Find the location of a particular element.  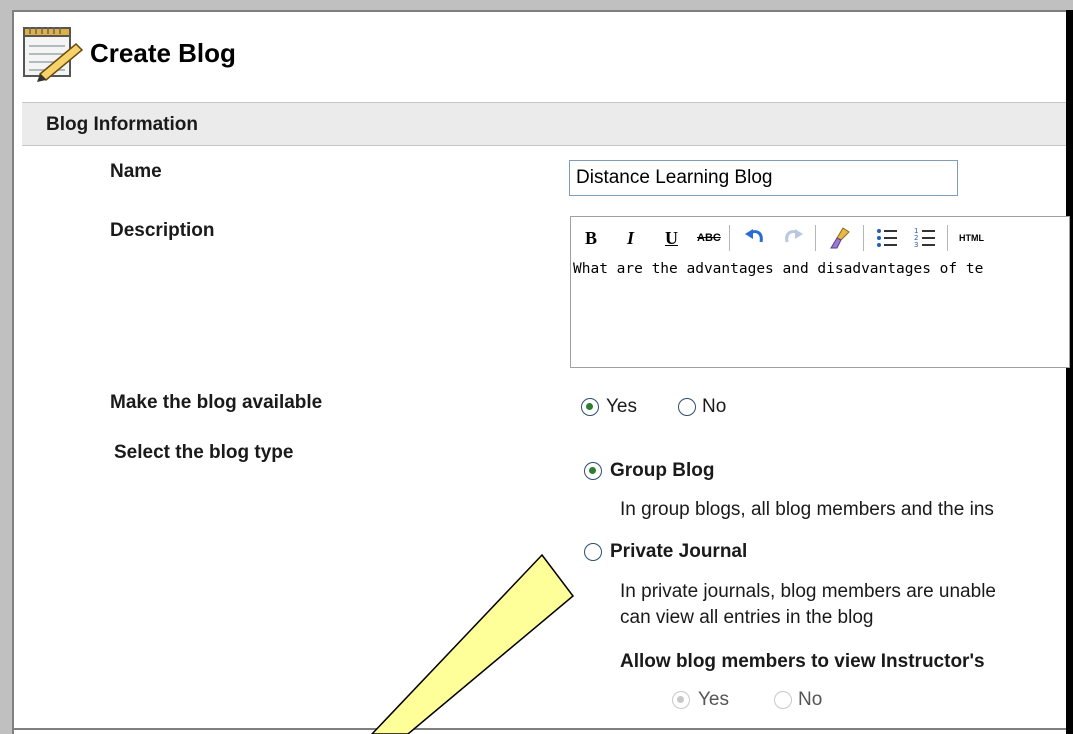

private-journal-radio is located at coordinates (593, 552).